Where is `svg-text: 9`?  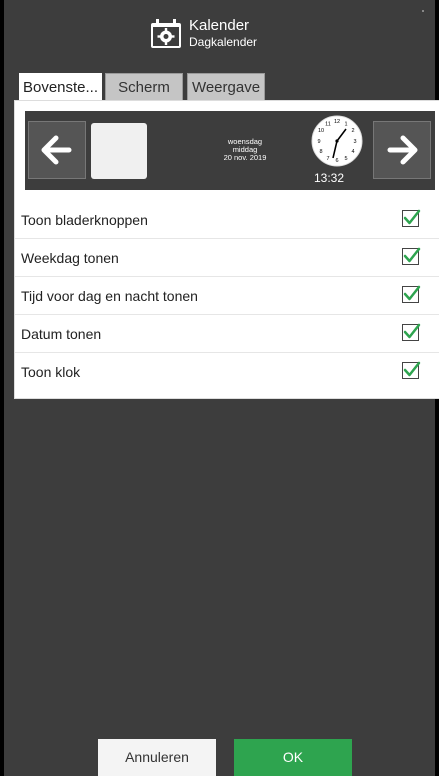 svg-text: 9 is located at coordinates (318, 142).